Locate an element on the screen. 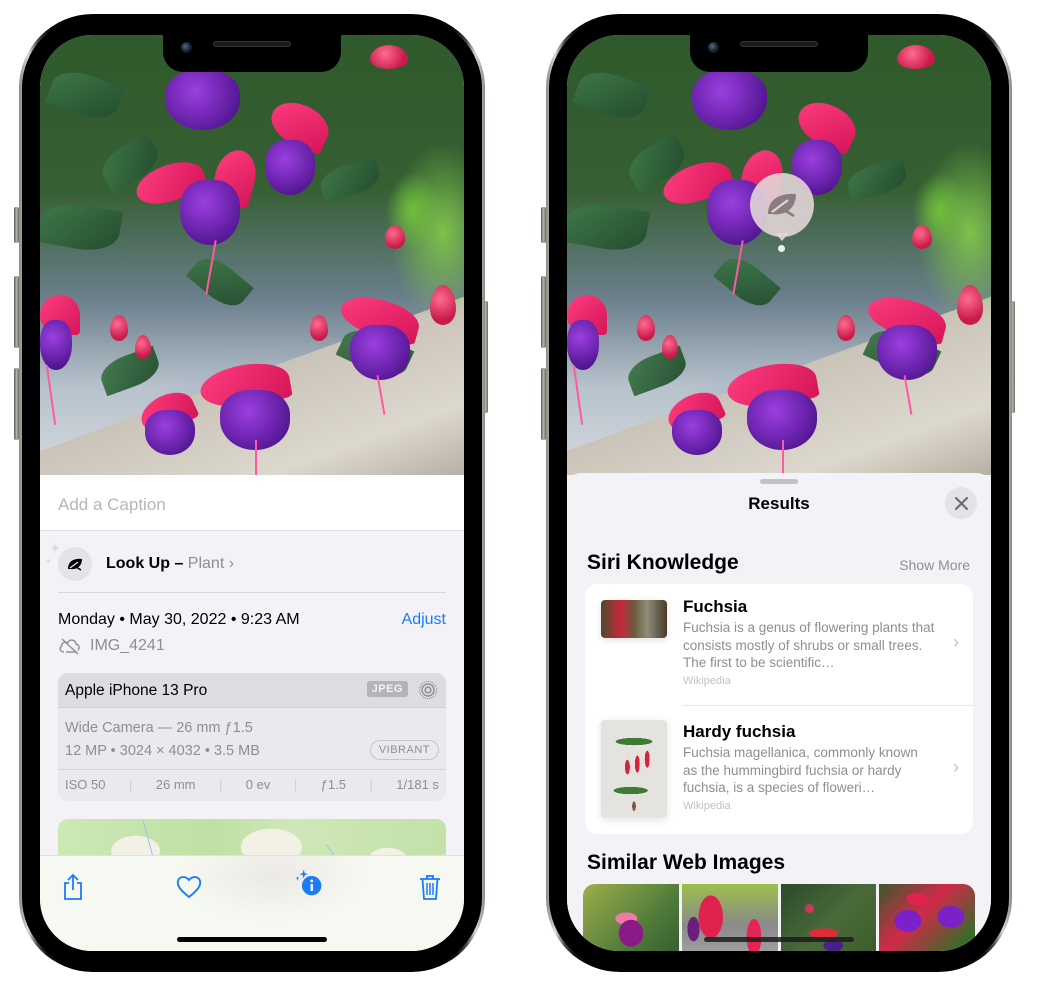 The height and width of the screenshot is (985, 1055). show-more-button: Show More is located at coordinates (934, 565).